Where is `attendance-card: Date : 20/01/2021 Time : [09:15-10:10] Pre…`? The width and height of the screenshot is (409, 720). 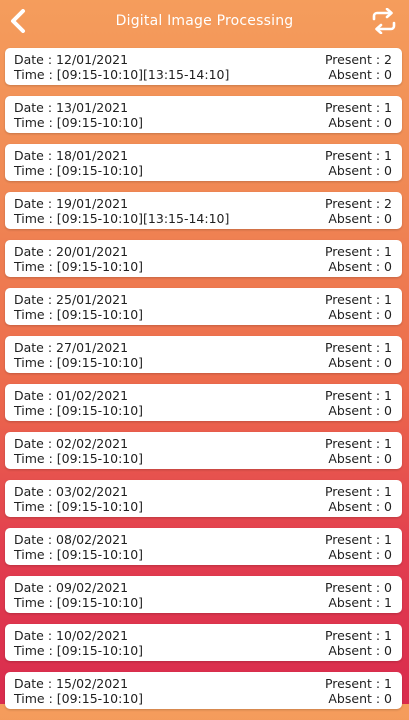 attendance-card: Date : 20/01/2021 Time : [09:15-10:10] Pre… is located at coordinates (203, 258).